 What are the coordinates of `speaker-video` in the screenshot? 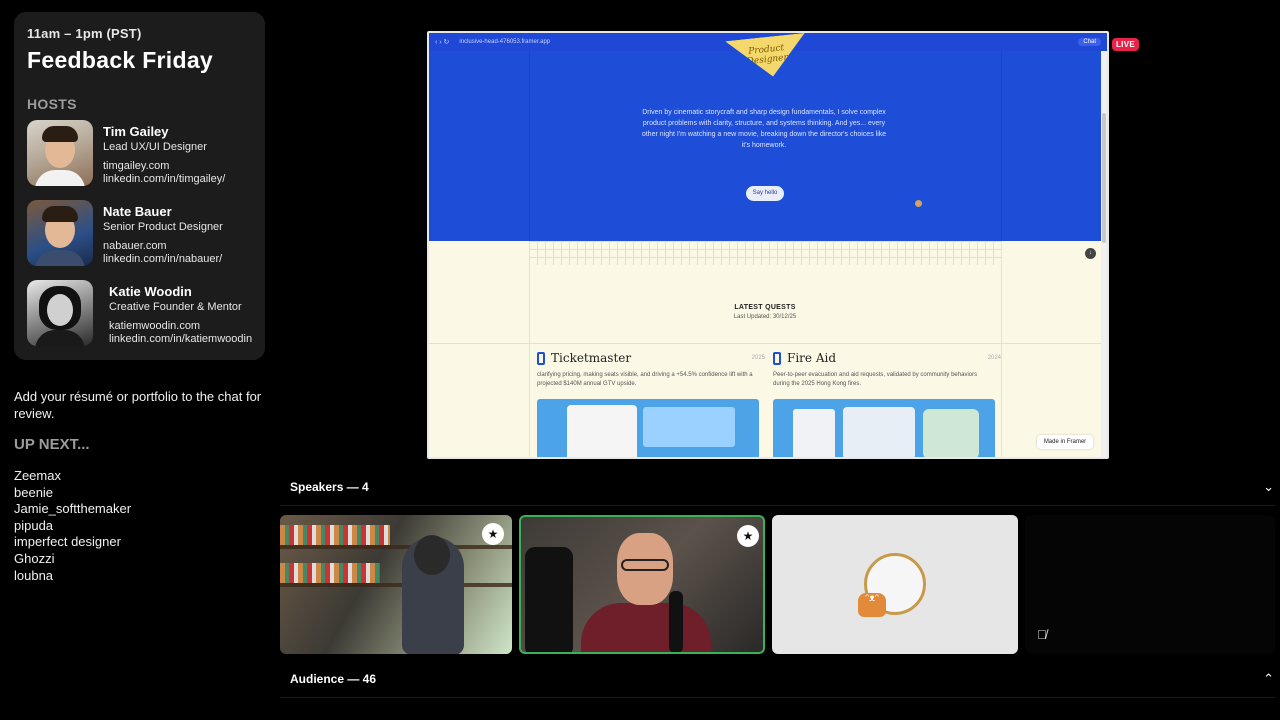 It's located at (646, 627).